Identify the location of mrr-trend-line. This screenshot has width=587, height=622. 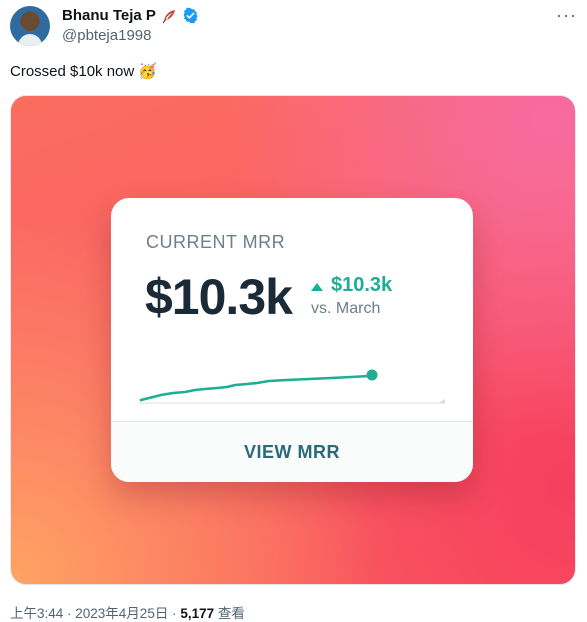
(256, 387).